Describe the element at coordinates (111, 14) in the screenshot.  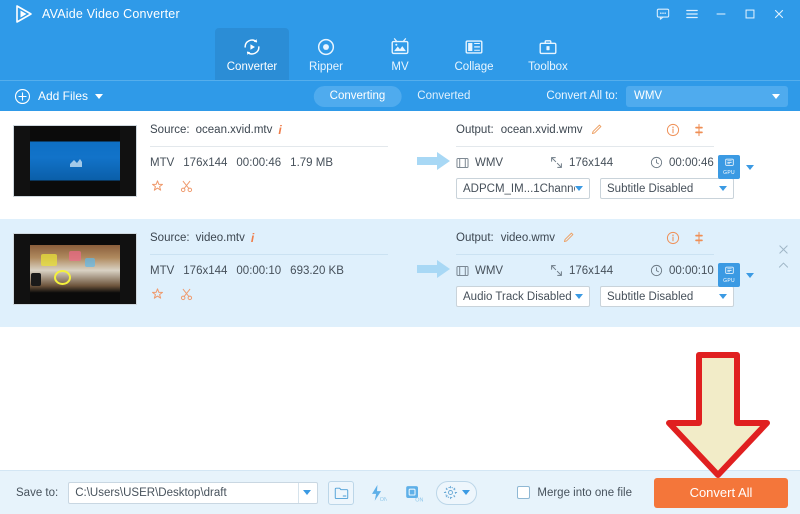
I see `app-title: AVAide Video Converter` at that location.